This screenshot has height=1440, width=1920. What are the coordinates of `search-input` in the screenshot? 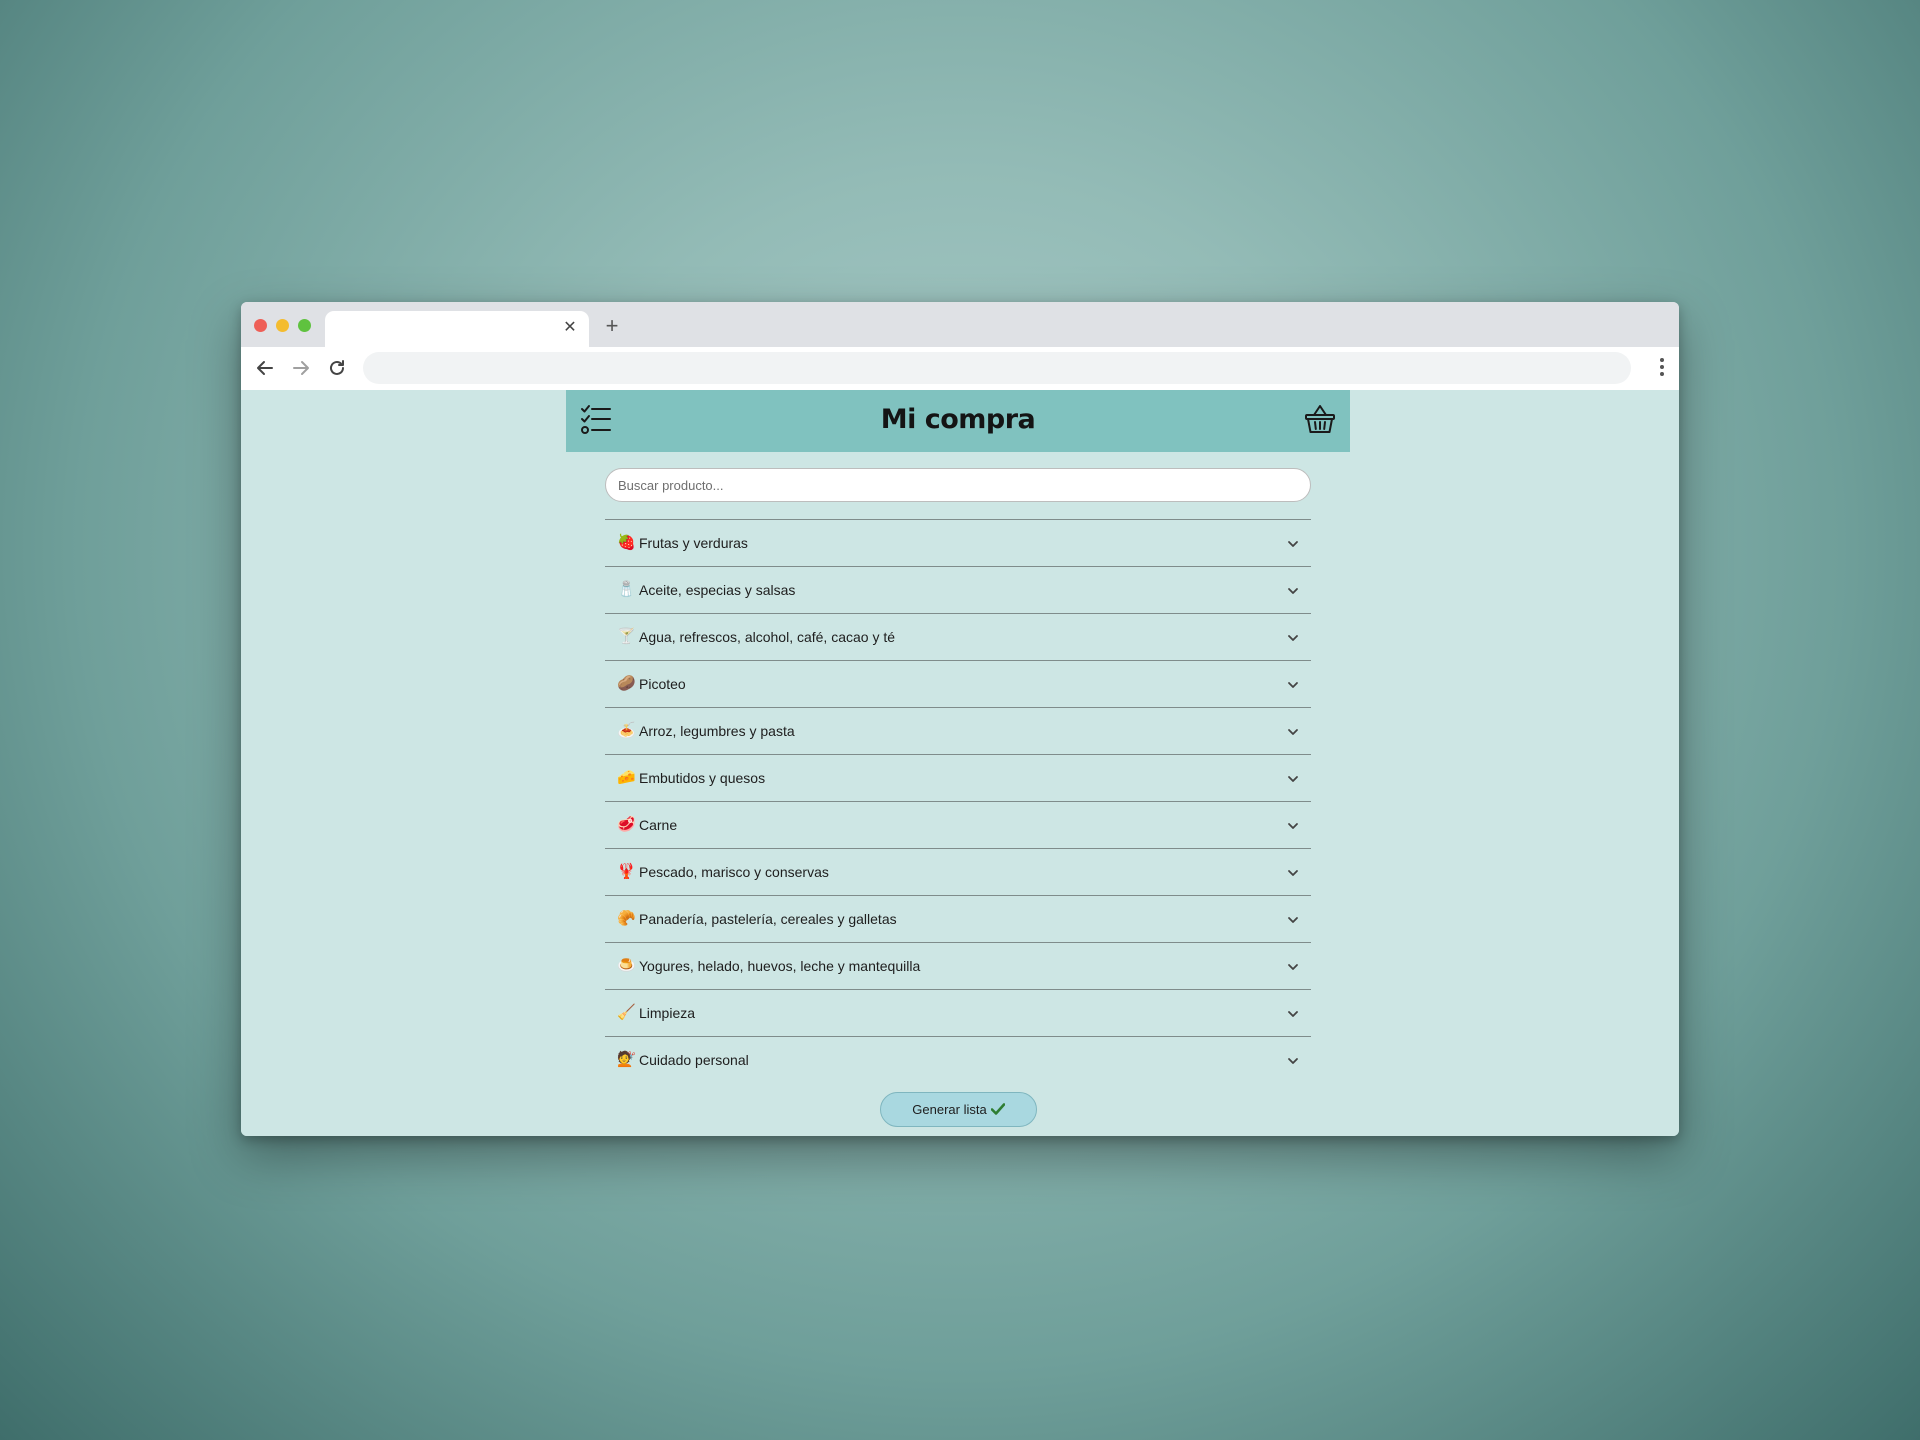 It's located at (958, 485).